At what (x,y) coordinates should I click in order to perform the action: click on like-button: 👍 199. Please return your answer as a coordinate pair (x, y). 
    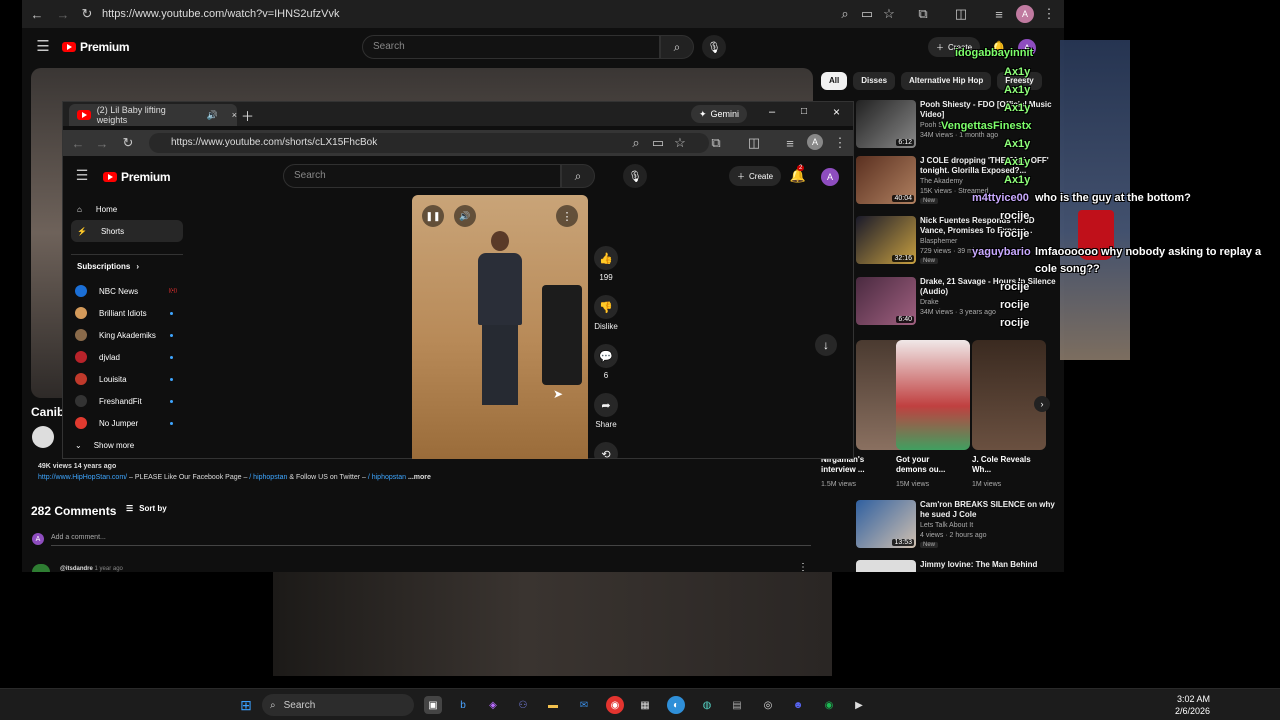
    Looking at the image, I should click on (606, 264).